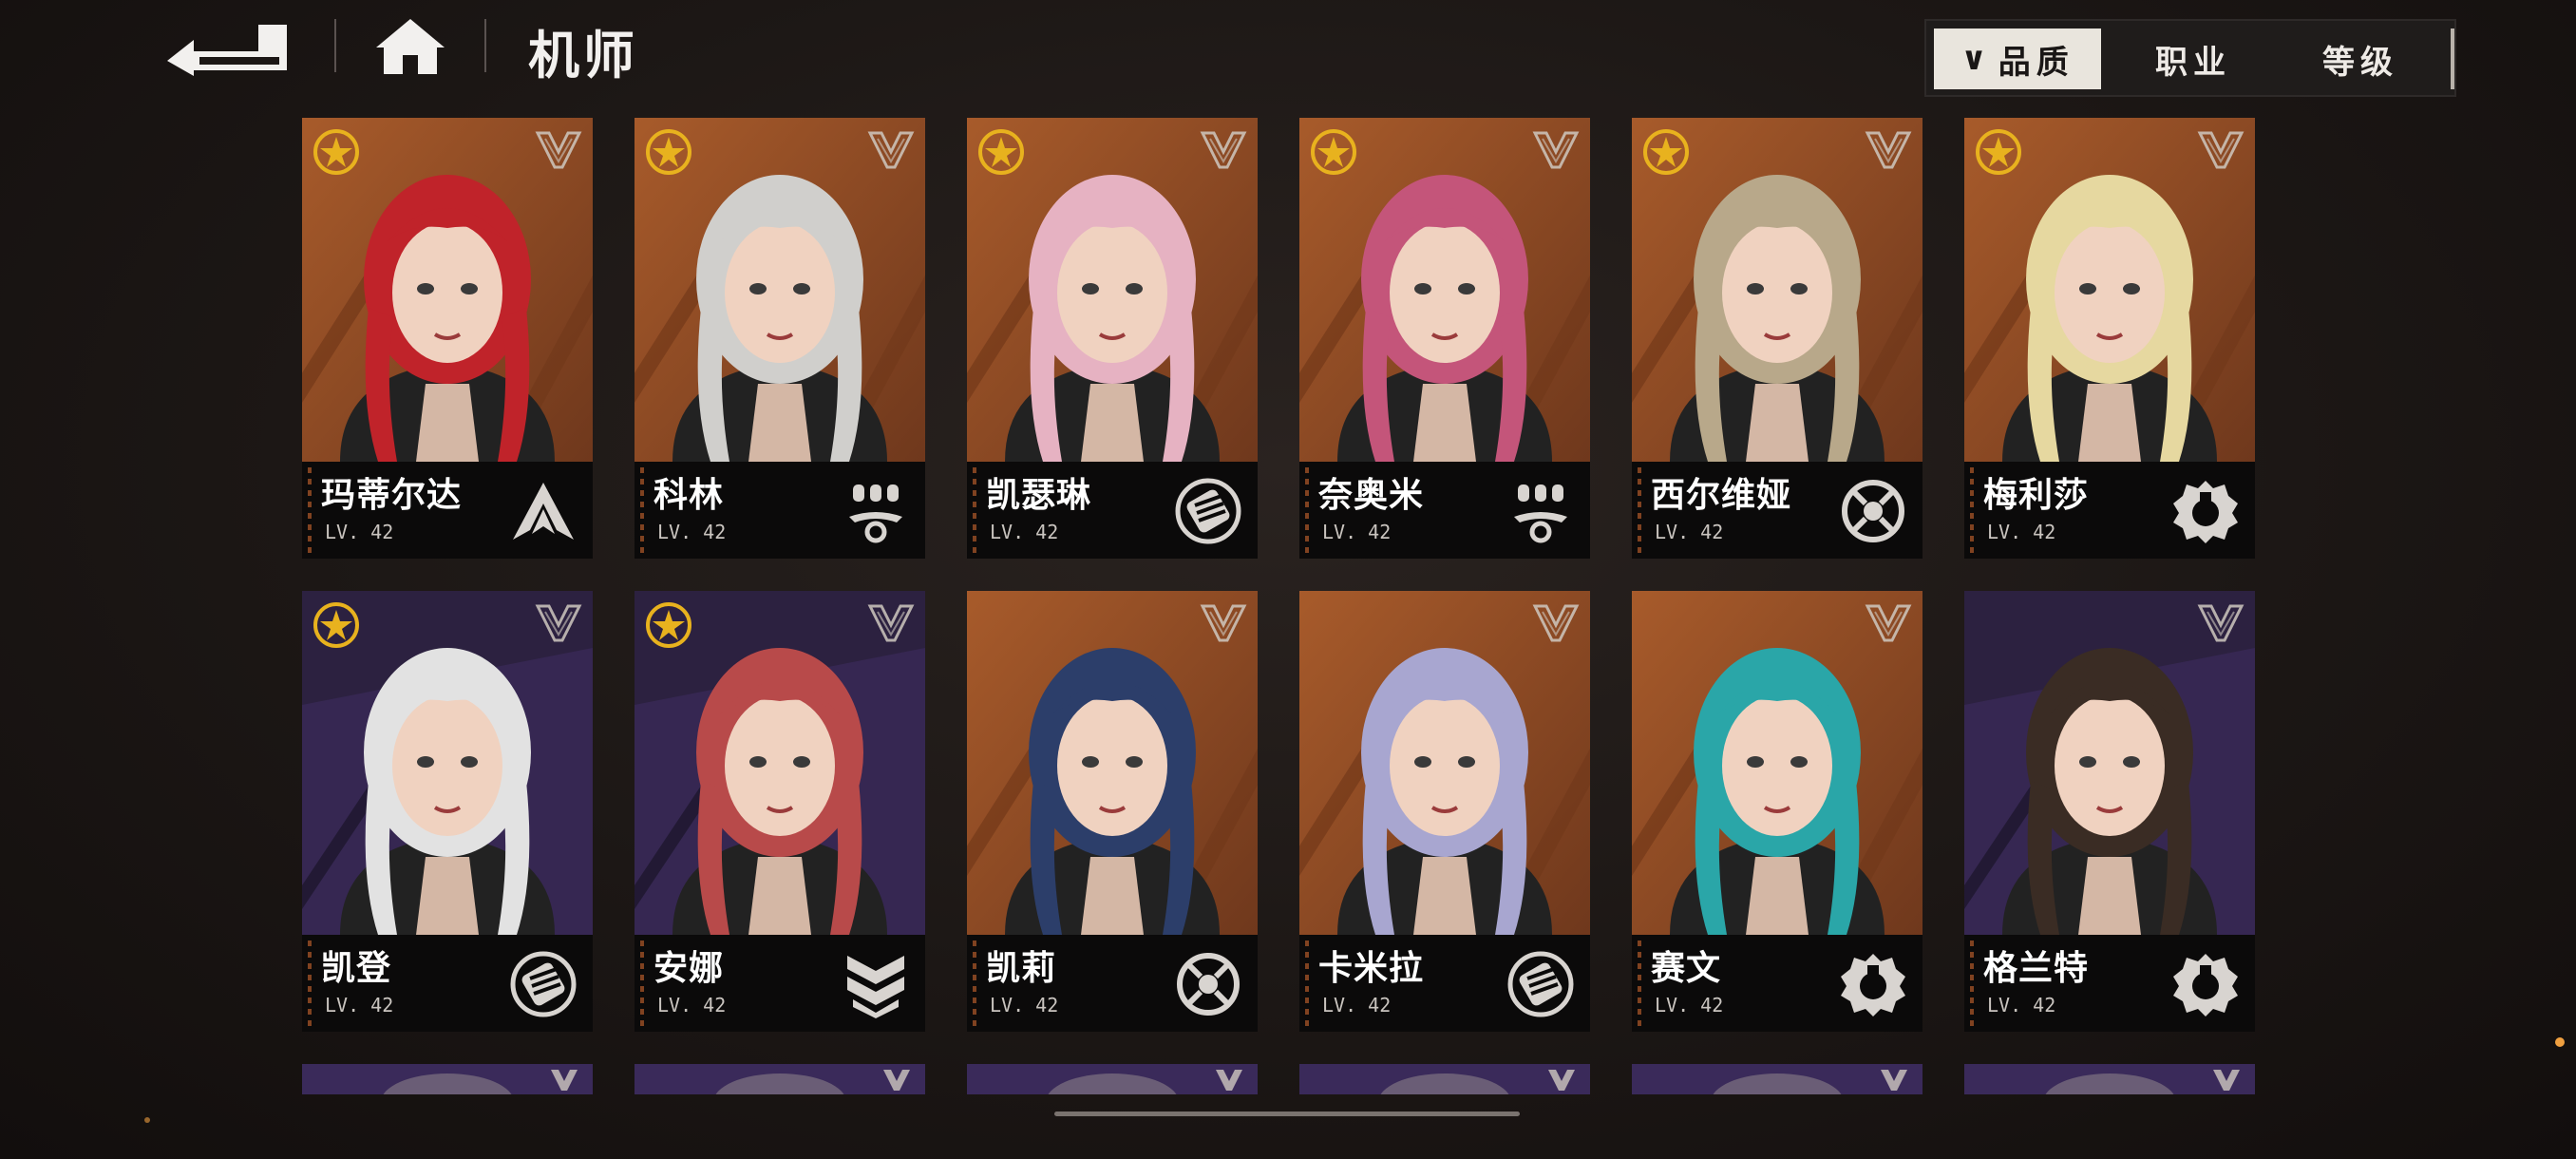 This screenshot has height=1159, width=2576. What do you see at coordinates (1777, 811) in the screenshot?
I see `pilot-card: 赛文 LV. 42` at bounding box center [1777, 811].